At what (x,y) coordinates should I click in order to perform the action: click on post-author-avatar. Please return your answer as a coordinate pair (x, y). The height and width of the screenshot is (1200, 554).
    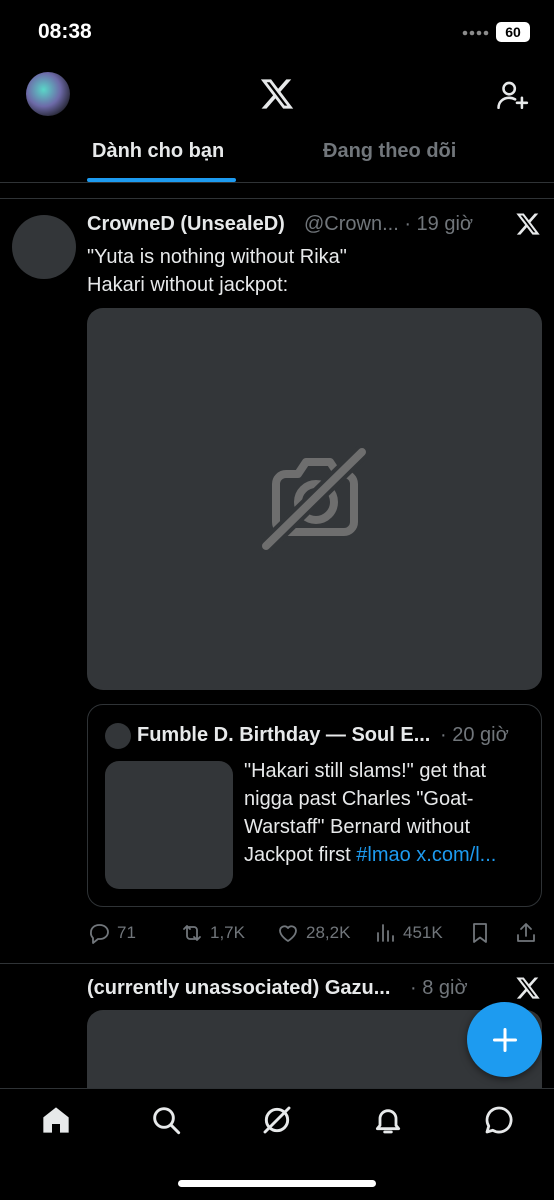
    Looking at the image, I should click on (44, 247).